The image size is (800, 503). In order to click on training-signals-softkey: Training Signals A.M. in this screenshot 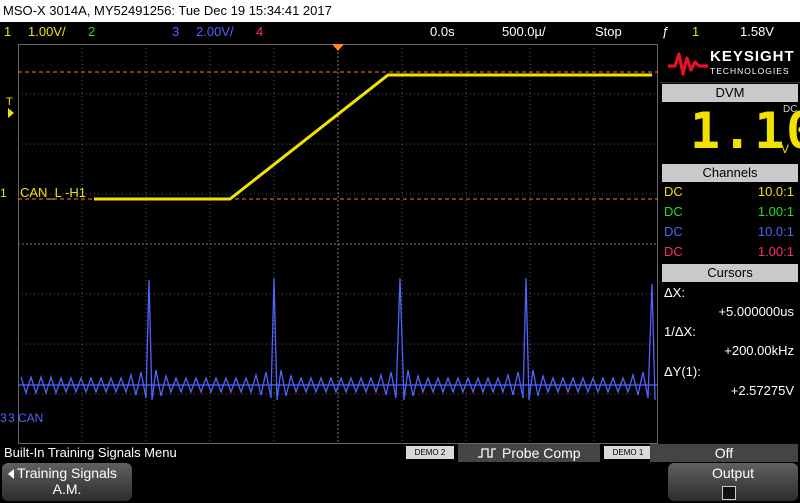, I will do `click(67, 482)`.